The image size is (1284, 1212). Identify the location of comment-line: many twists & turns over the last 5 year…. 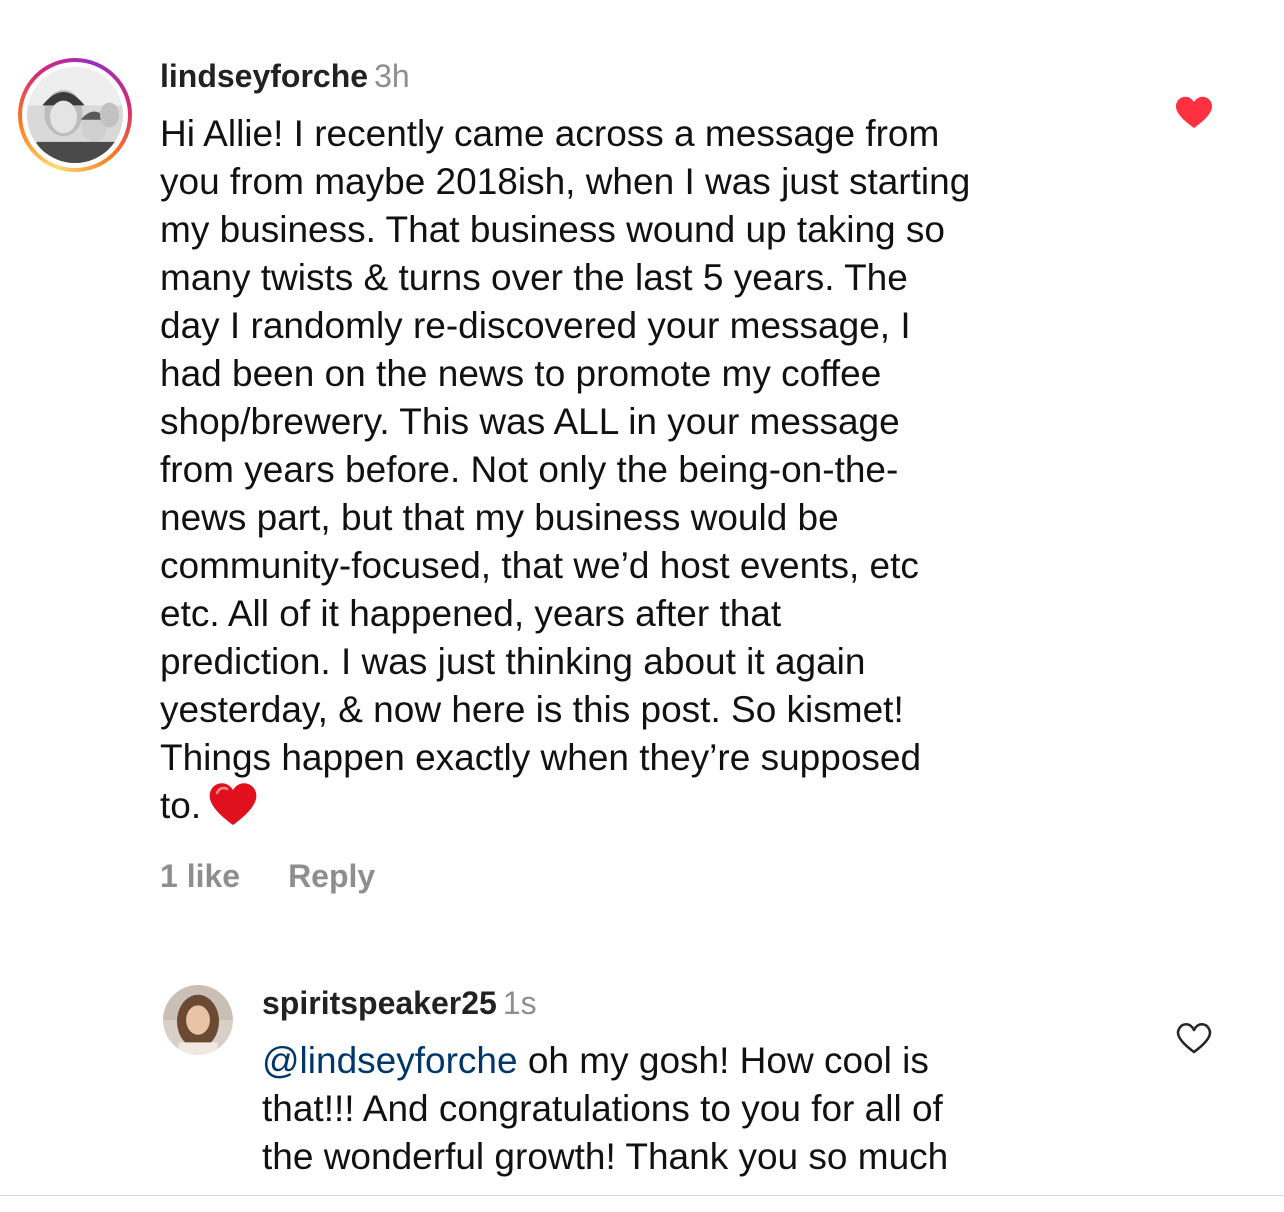
(534, 277).